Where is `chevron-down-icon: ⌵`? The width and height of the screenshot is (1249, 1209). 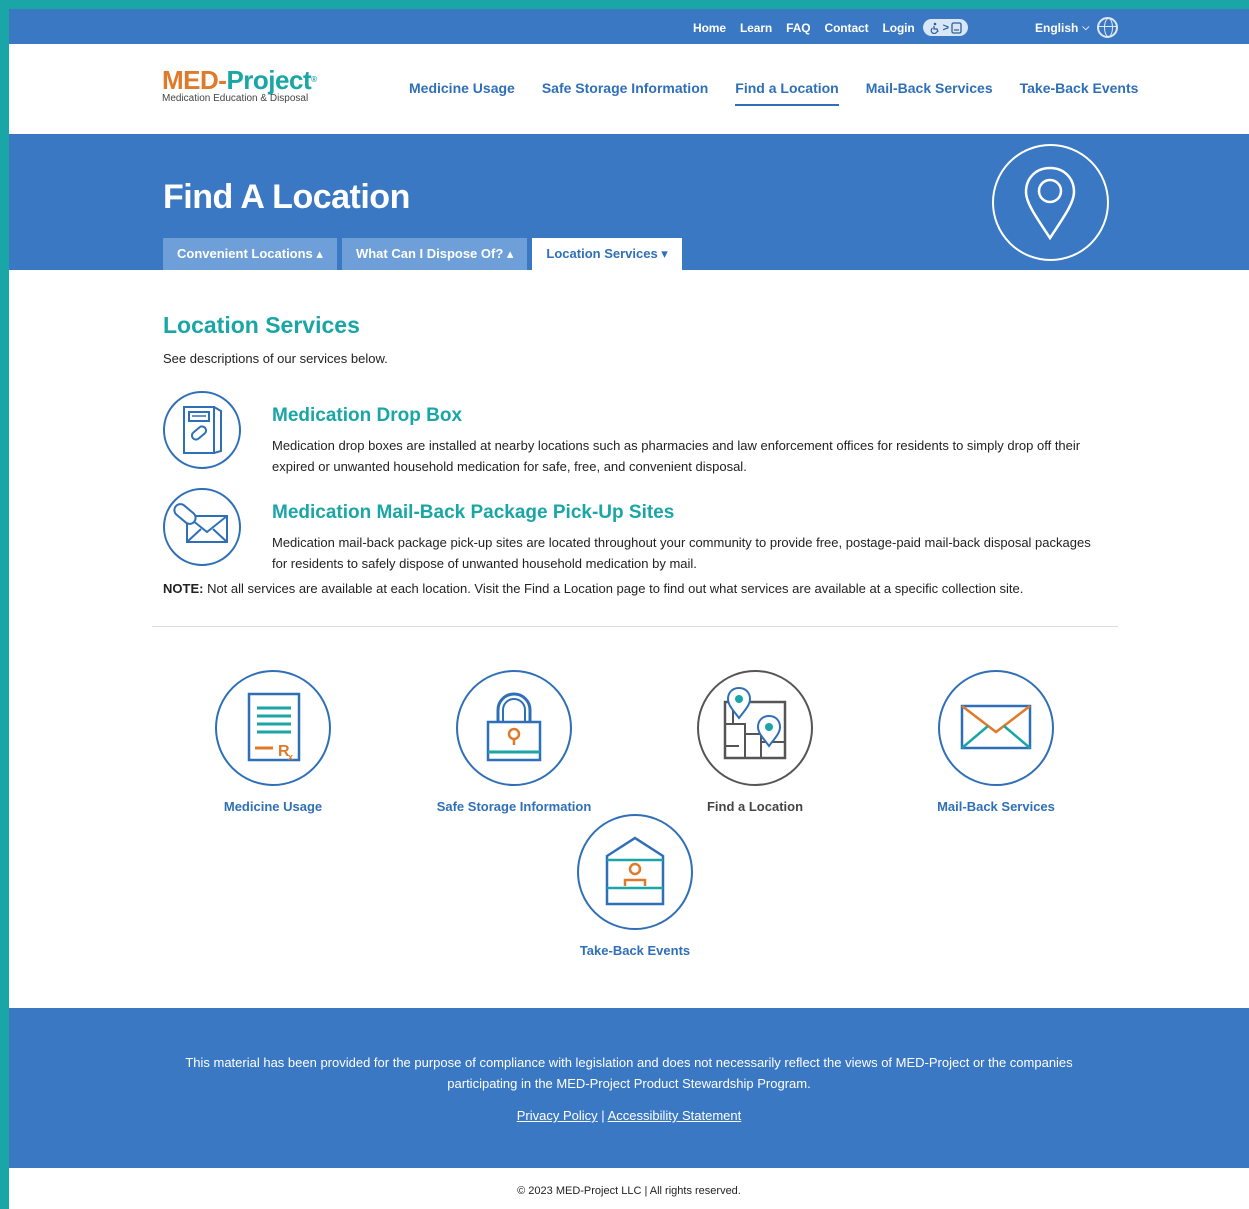 chevron-down-icon: ⌵ is located at coordinates (1086, 27).